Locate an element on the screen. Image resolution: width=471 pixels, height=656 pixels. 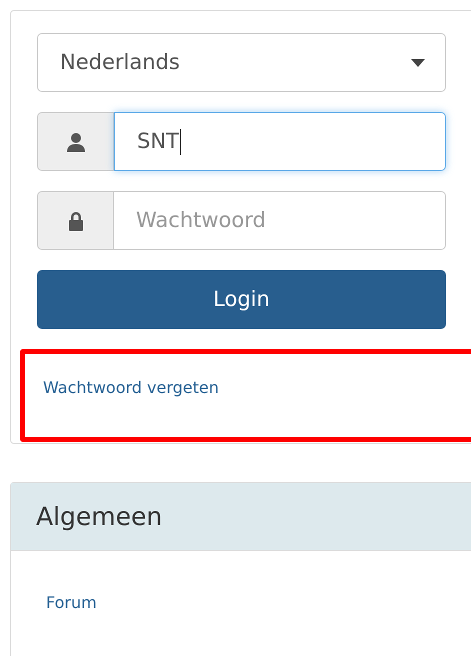
user-icon is located at coordinates (76, 142).